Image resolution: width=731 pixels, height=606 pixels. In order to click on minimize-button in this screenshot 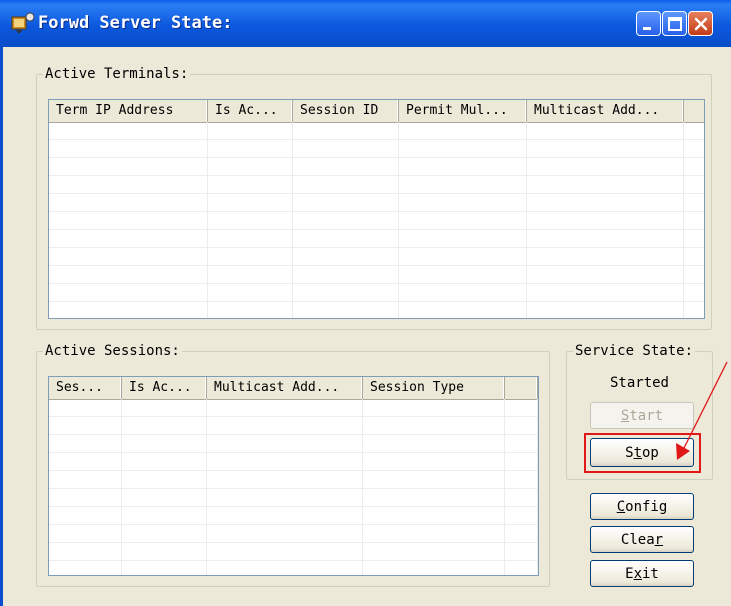, I will do `click(648, 23)`.